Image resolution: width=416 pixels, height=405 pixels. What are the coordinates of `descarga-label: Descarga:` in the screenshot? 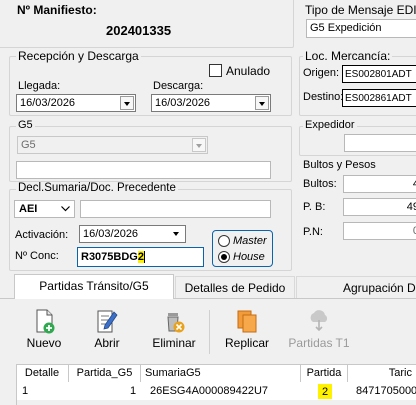 It's located at (178, 86).